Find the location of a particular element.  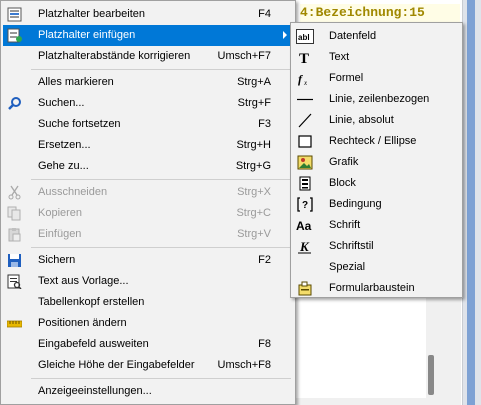

shortcut: Strg+C is located at coordinates (253, 213).